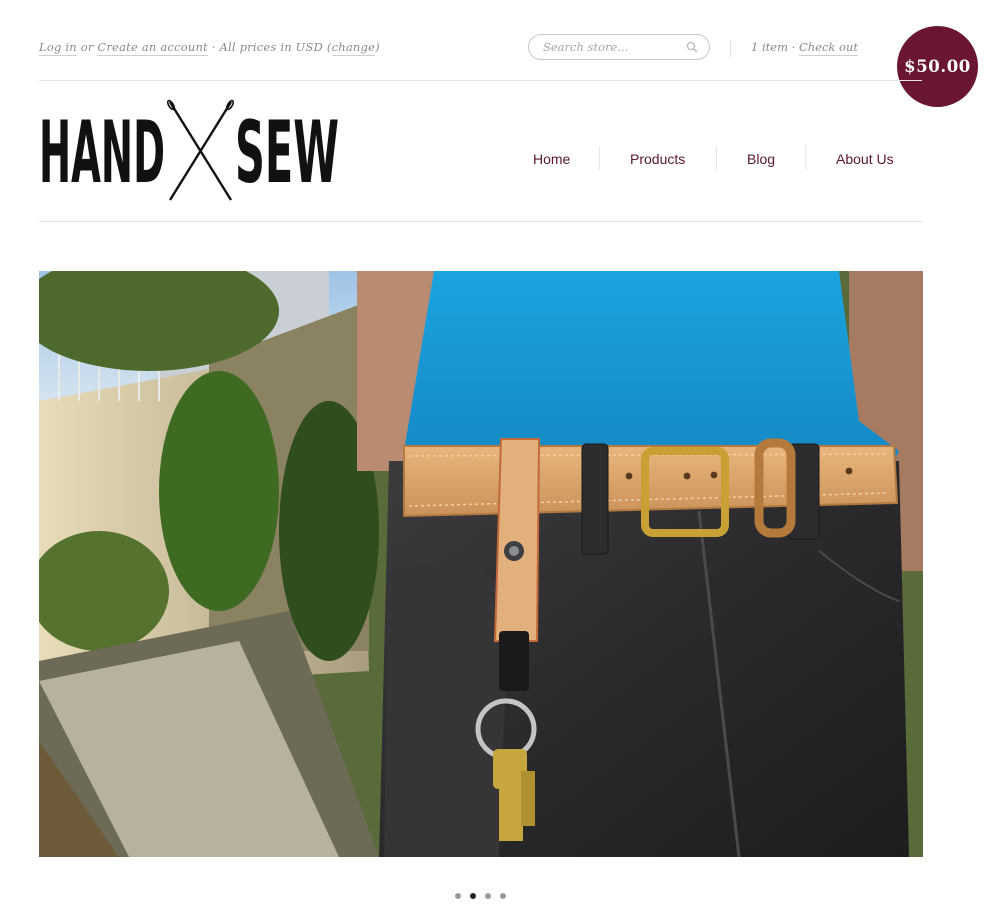 Image resolution: width=994 pixels, height=920 pixels. I want to click on prices-text: · All prices in USD, so click(267, 47).